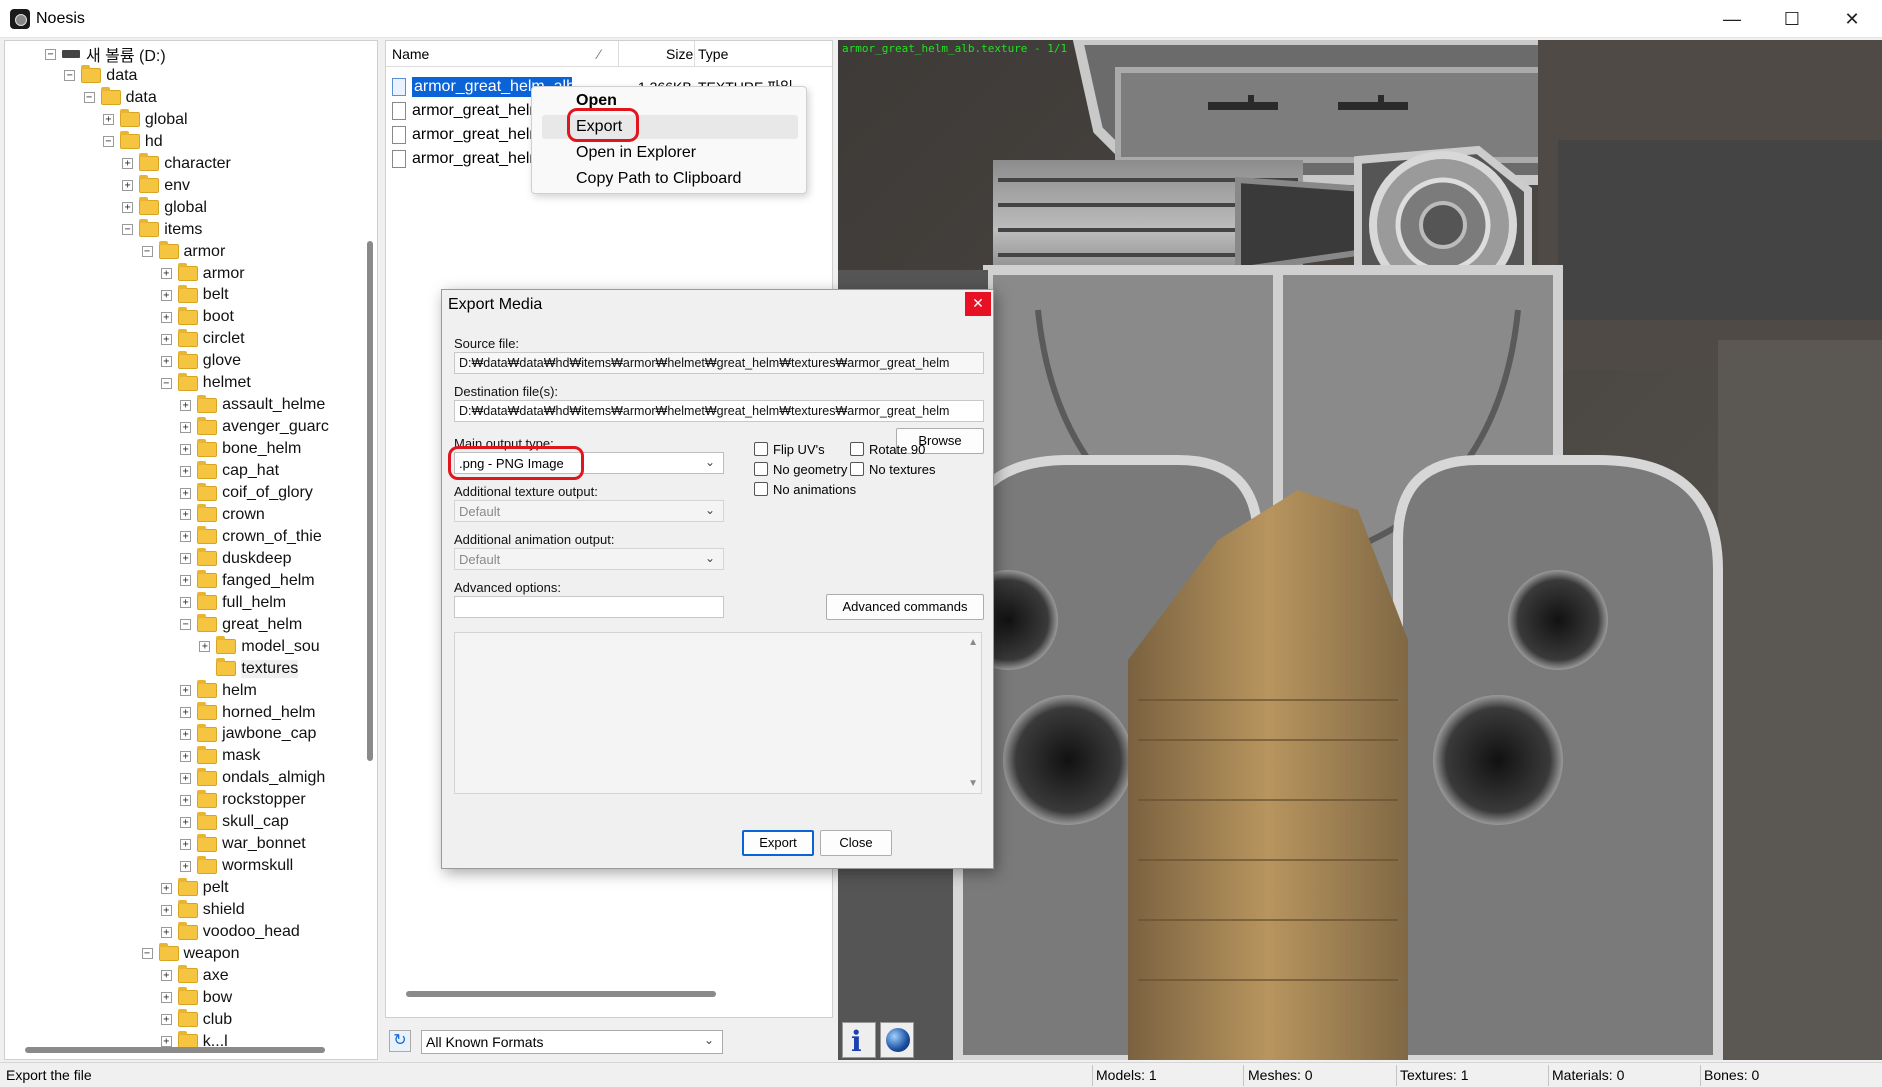 This screenshot has width=1882, height=1087. What do you see at coordinates (202, 910) in the screenshot?
I see `tree-item: + shield` at bounding box center [202, 910].